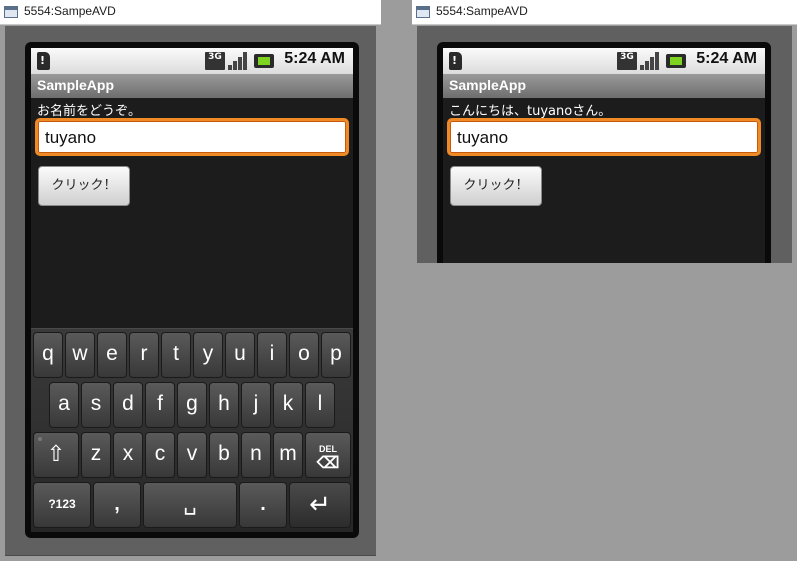 This screenshot has width=797, height=561. Describe the element at coordinates (96, 455) in the screenshot. I see `key-z: z` at that location.